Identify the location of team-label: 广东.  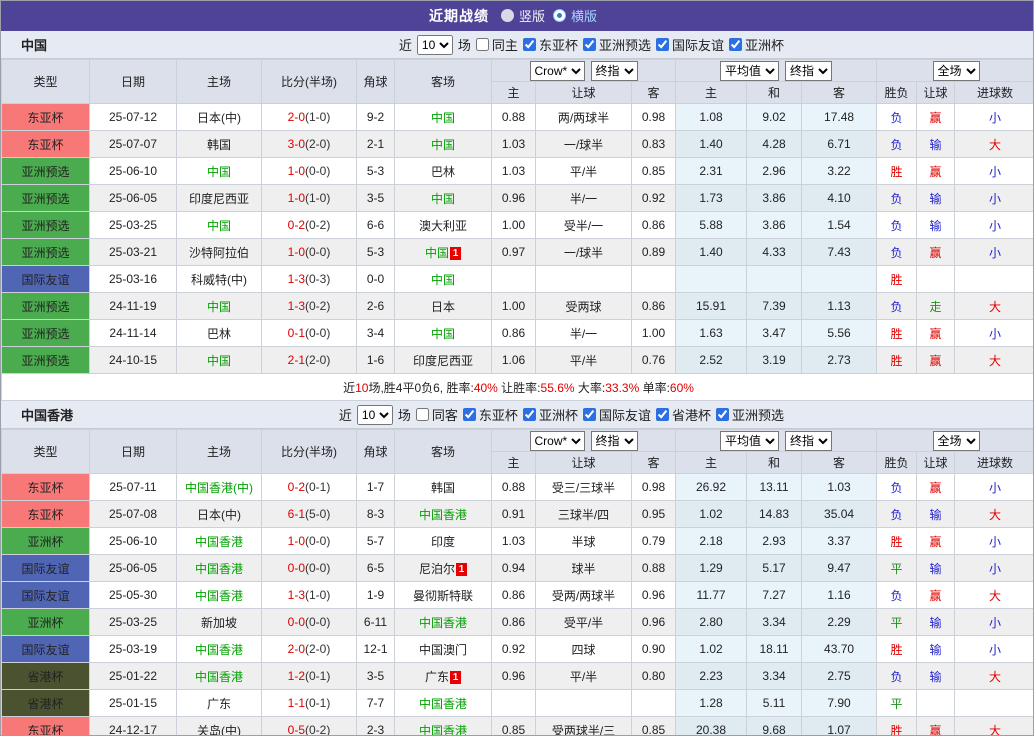
(436, 676).